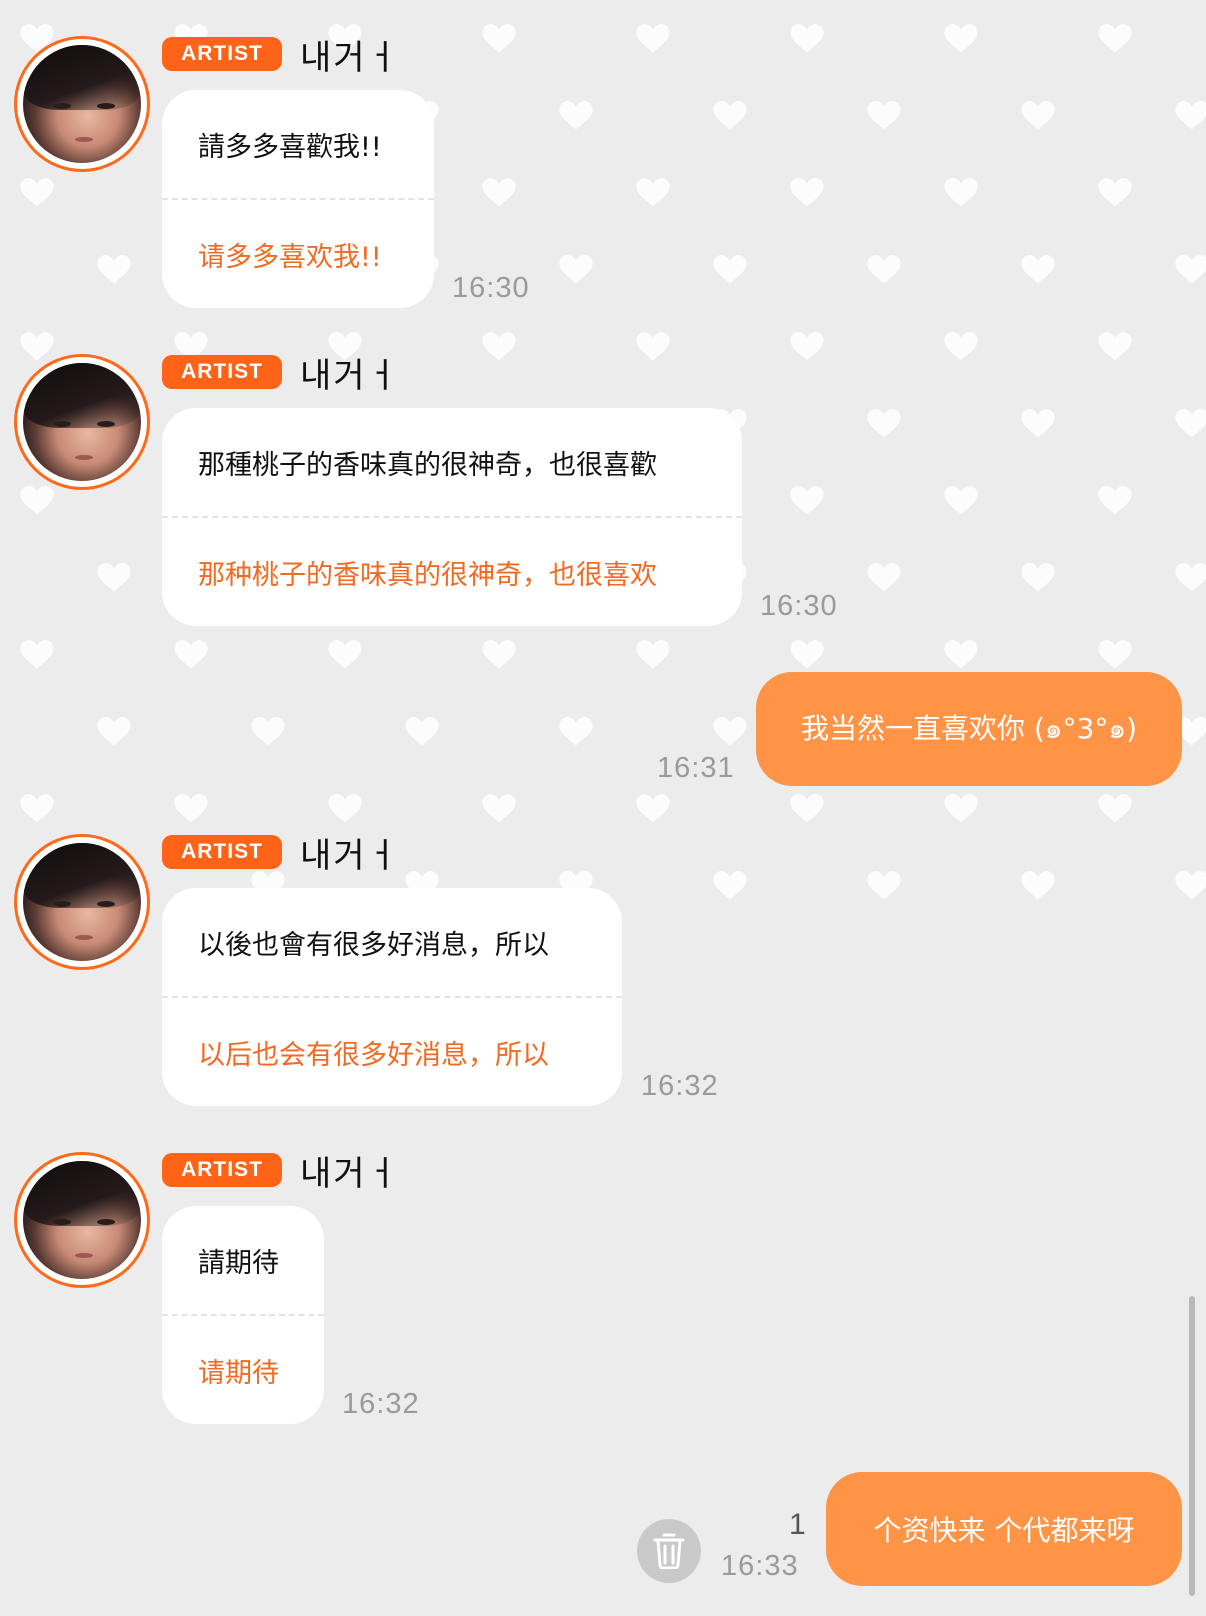 This screenshot has width=1206, height=1616. What do you see at coordinates (1192, 1446) in the screenshot?
I see `scrollbar` at bounding box center [1192, 1446].